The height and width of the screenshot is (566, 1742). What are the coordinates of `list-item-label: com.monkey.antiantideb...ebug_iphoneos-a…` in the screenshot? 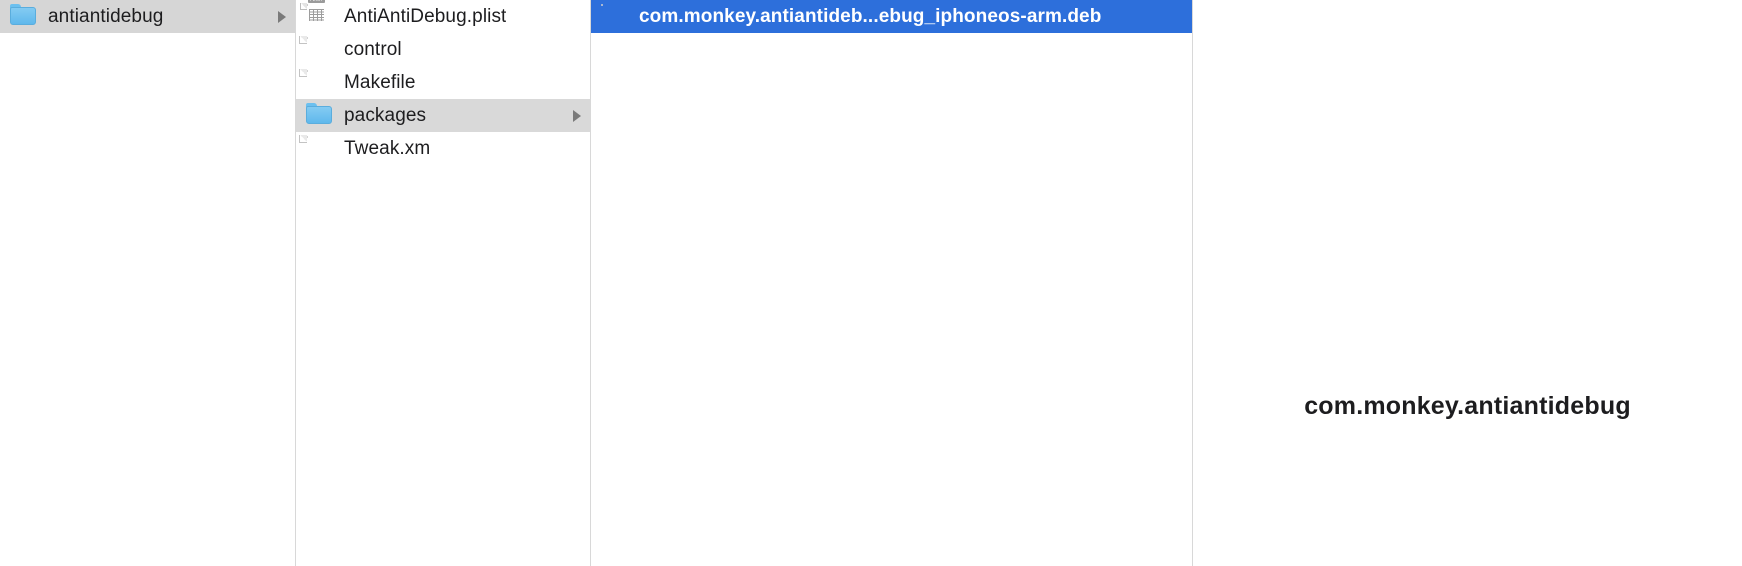 It's located at (870, 16).